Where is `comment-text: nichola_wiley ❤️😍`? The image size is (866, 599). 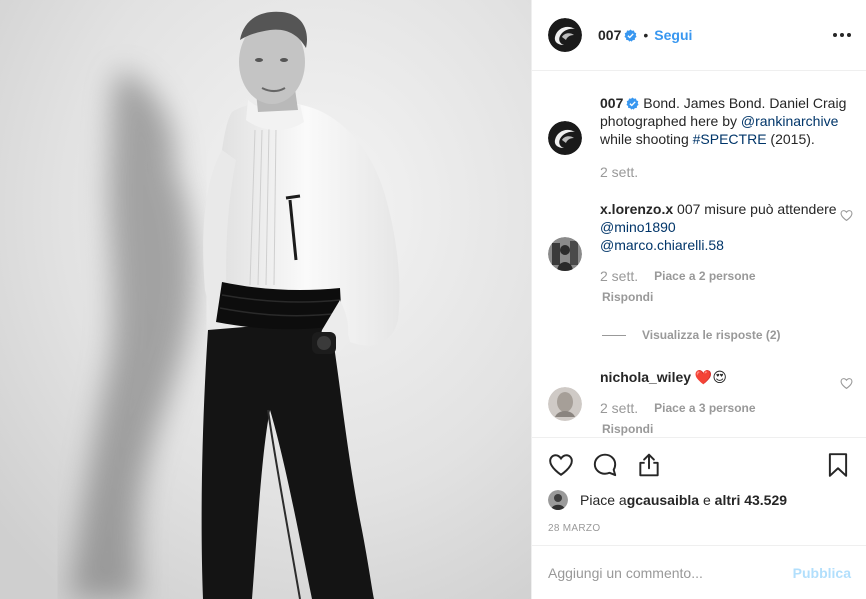 comment-text: nichola_wiley ❤️😍 is located at coordinates (725, 377).